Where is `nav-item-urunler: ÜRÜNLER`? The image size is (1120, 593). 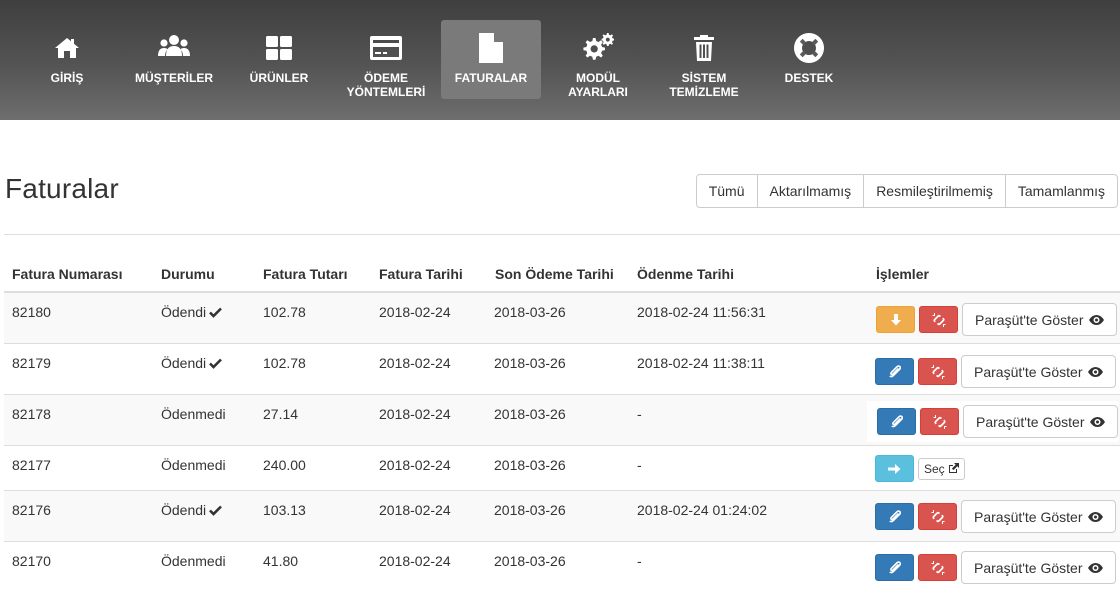 nav-item-urunler: ÜRÜNLER is located at coordinates (279, 59).